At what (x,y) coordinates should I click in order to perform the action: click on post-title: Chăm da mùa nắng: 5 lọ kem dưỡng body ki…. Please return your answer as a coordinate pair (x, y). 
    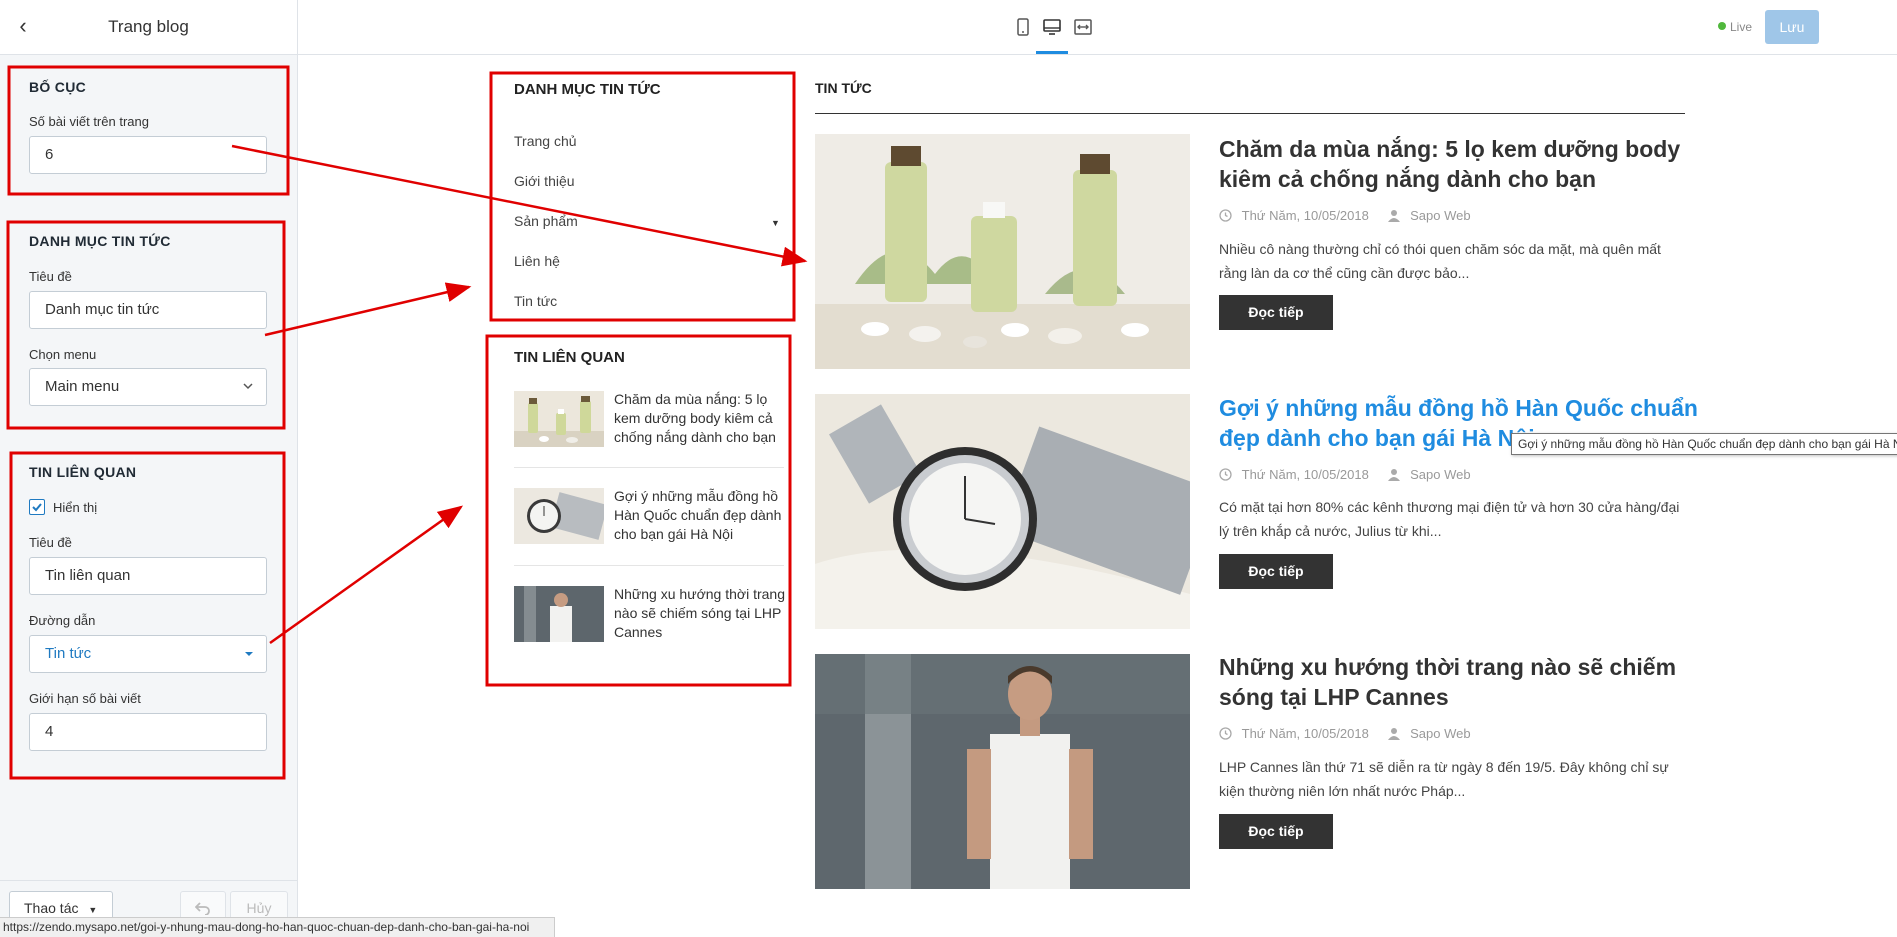
    Looking at the image, I should click on (1459, 164).